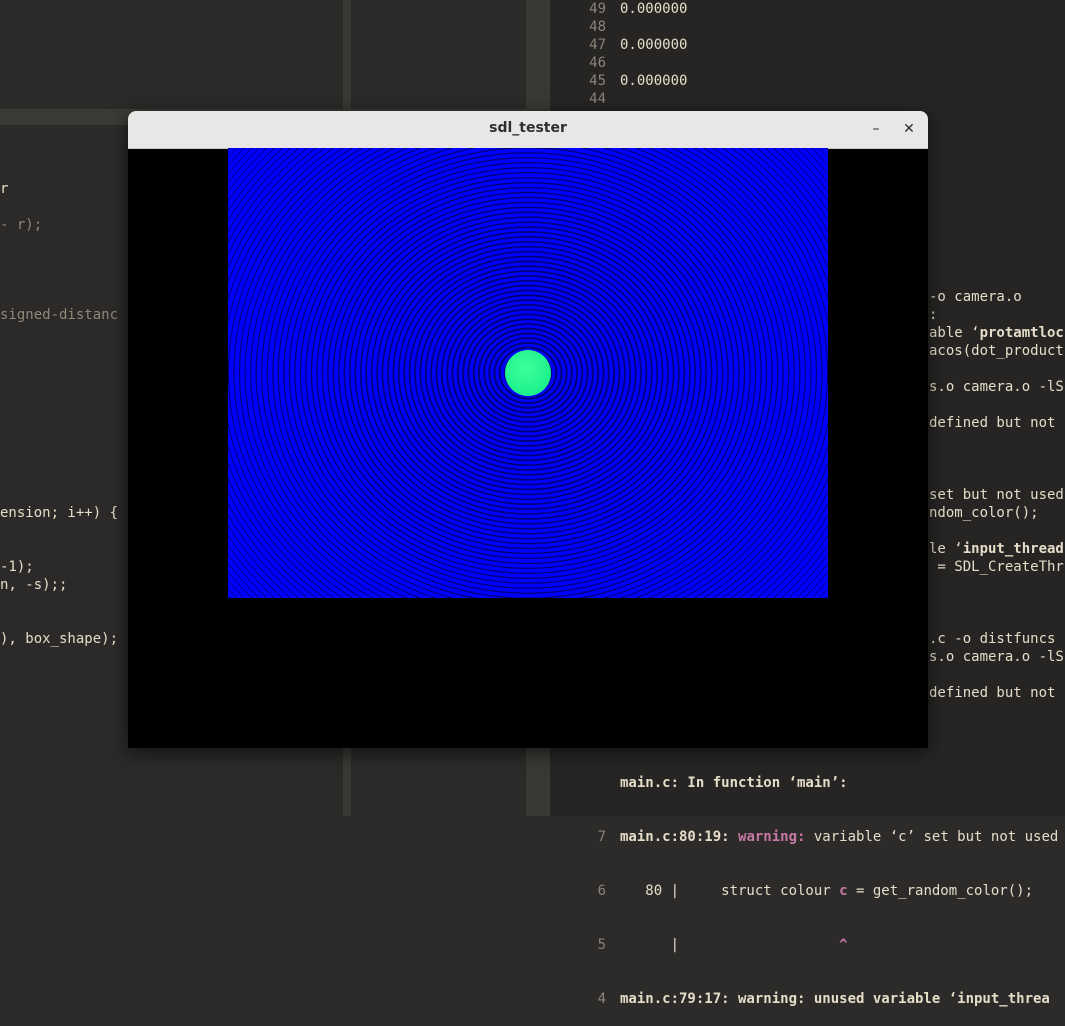 This screenshot has height=1026, width=1065. I want to click on code-line: - r);, so click(21, 225).